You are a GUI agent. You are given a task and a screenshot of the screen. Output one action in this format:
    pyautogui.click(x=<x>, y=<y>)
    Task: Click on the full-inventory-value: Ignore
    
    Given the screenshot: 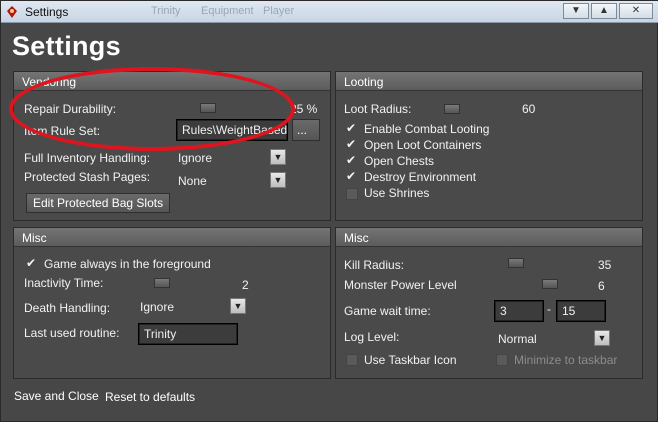 What is the action you would take?
    pyautogui.click(x=195, y=158)
    